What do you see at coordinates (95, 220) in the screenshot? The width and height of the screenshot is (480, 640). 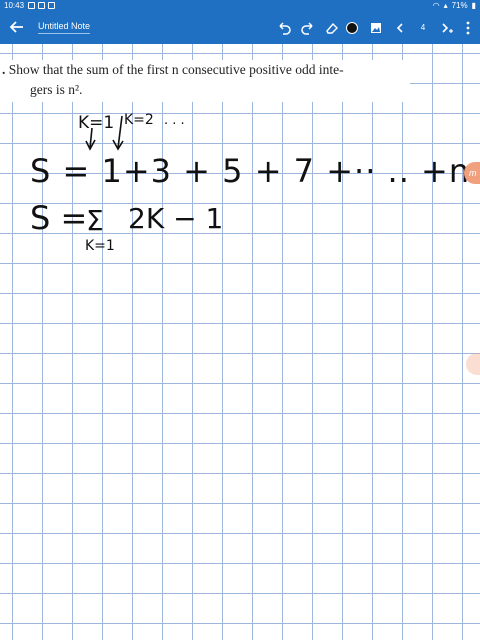 I see `handwritten-sigma: Σ` at bounding box center [95, 220].